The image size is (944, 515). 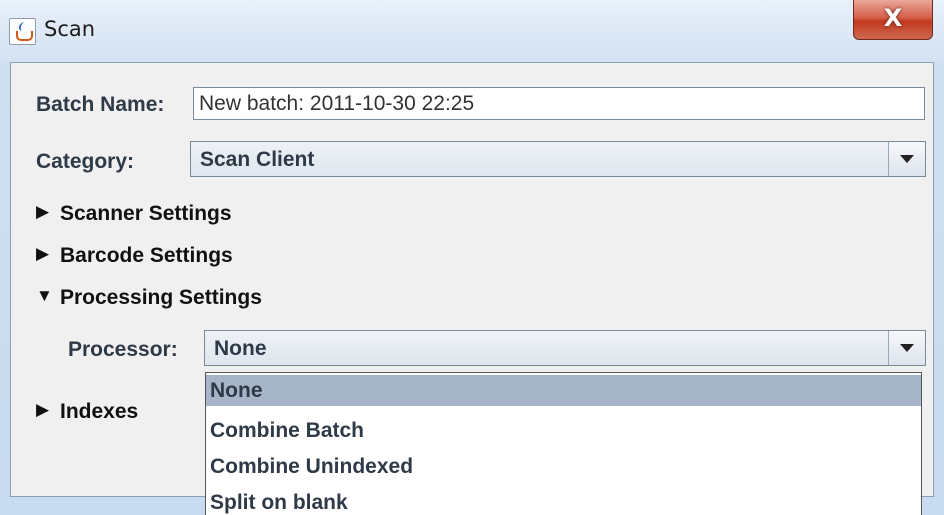 What do you see at coordinates (70, 29) in the screenshot?
I see `window-title: Scan` at bounding box center [70, 29].